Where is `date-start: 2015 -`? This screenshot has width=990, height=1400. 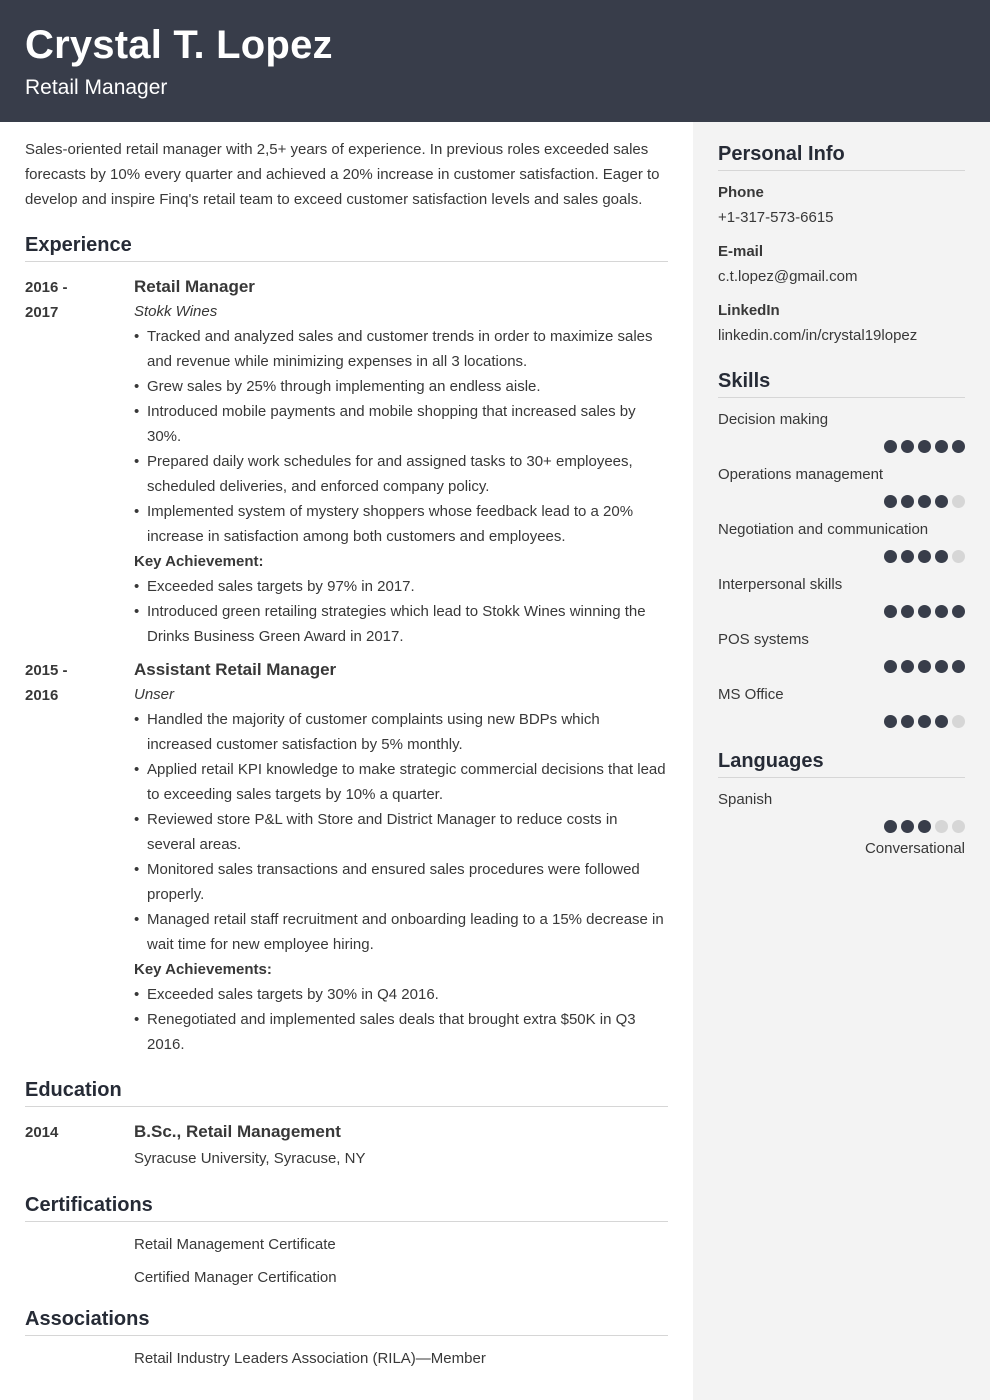
date-start: 2015 - is located at coordinates (46, 670).